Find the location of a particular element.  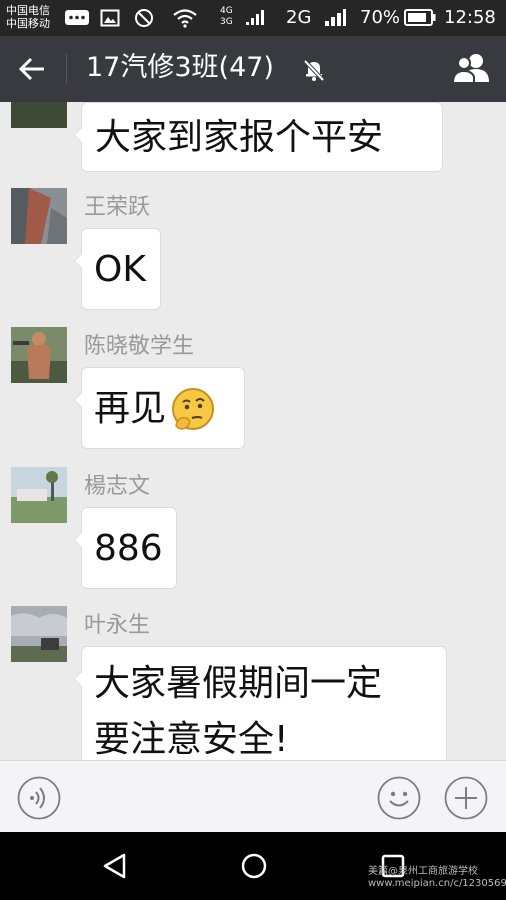

input-bar is located at coordinates (253, 796).